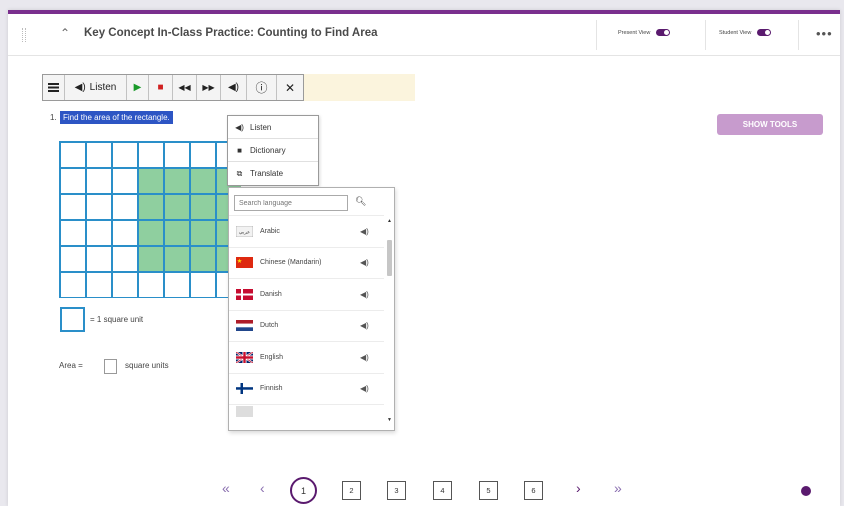  I want to click on volume-icon: ◀︎), so click(234, 87).